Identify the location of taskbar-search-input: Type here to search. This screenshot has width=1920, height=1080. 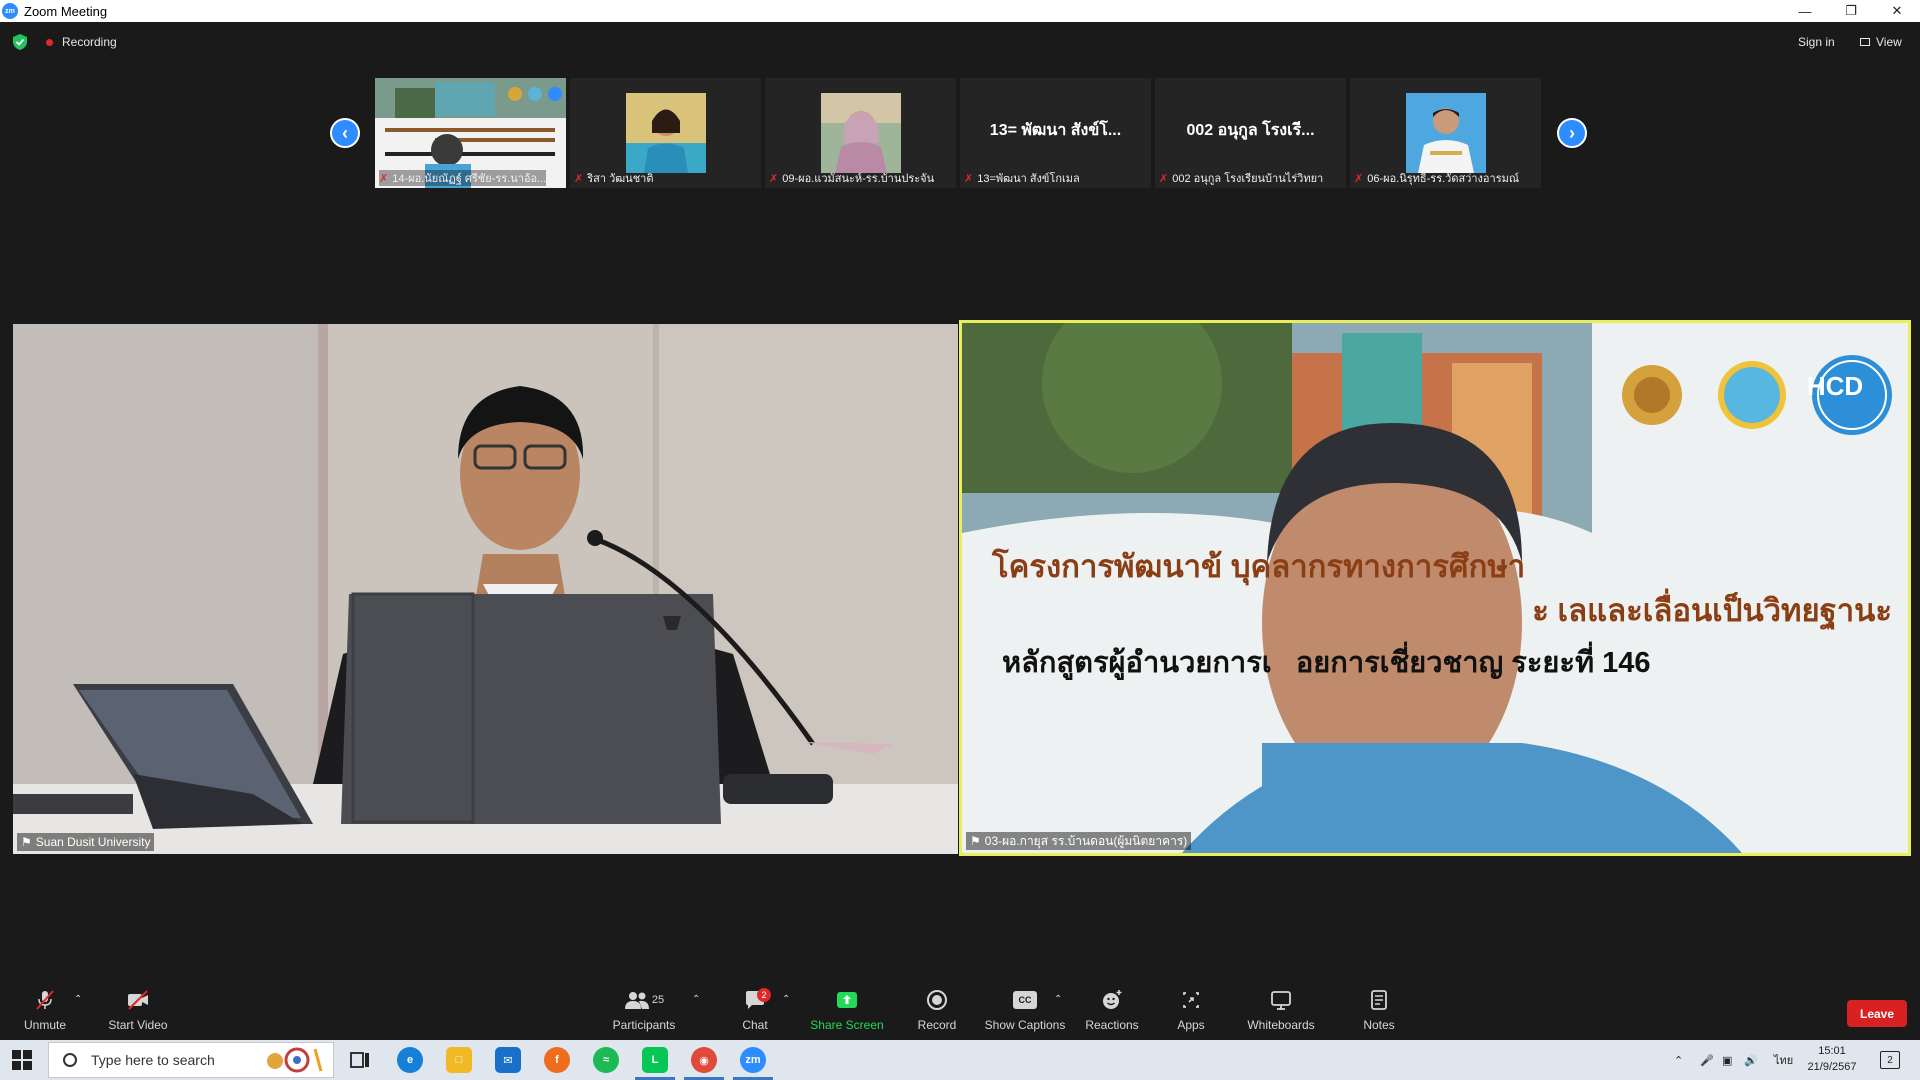
(191, 1060).